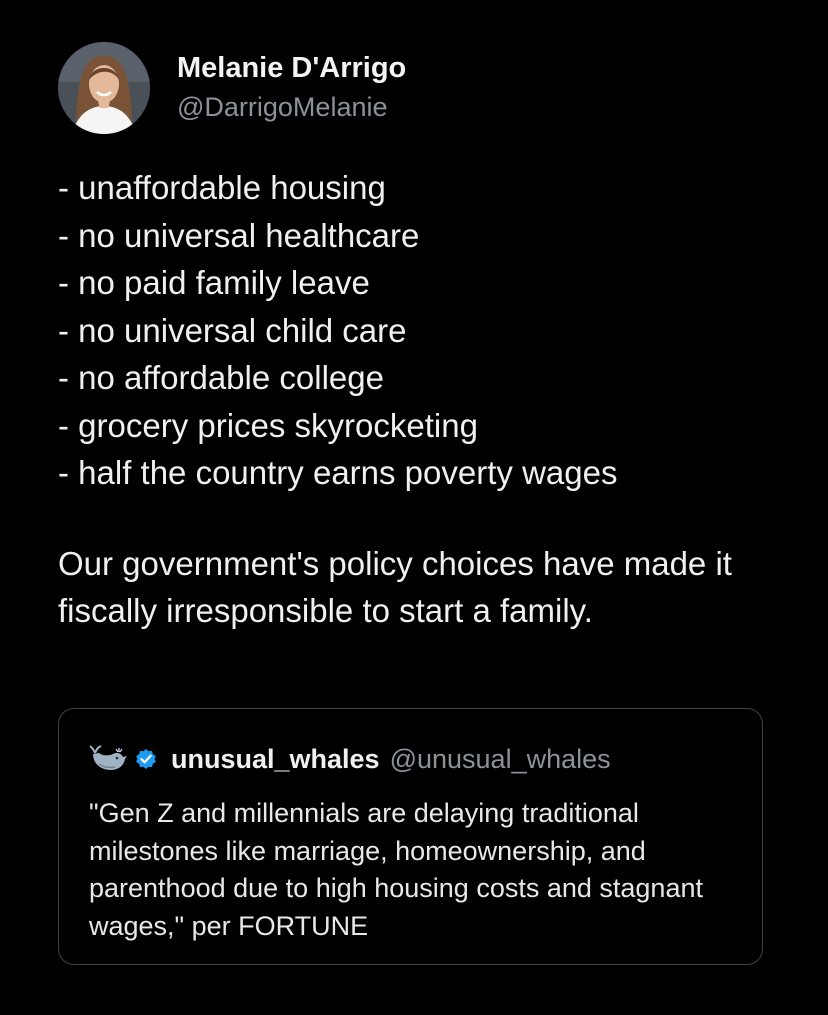  What do you see at coordinates (222, 187) in the screenshot?
I see `list-item: - unaffordable housing` at bounding box center [222, 187].